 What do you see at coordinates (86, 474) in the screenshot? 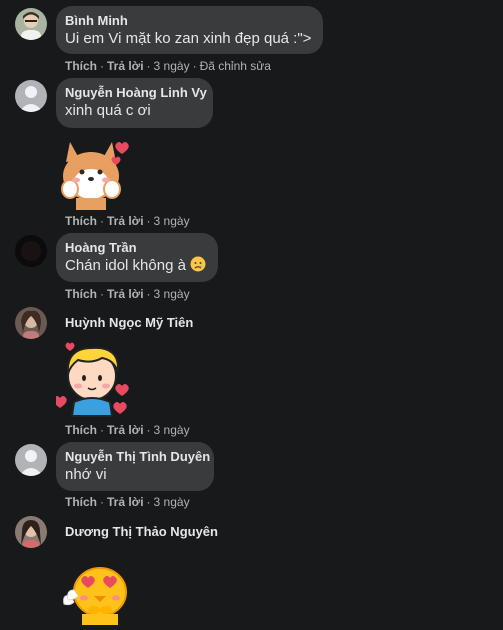
I see `comment-text: nhớ vi` at bounding box center [86, 474].